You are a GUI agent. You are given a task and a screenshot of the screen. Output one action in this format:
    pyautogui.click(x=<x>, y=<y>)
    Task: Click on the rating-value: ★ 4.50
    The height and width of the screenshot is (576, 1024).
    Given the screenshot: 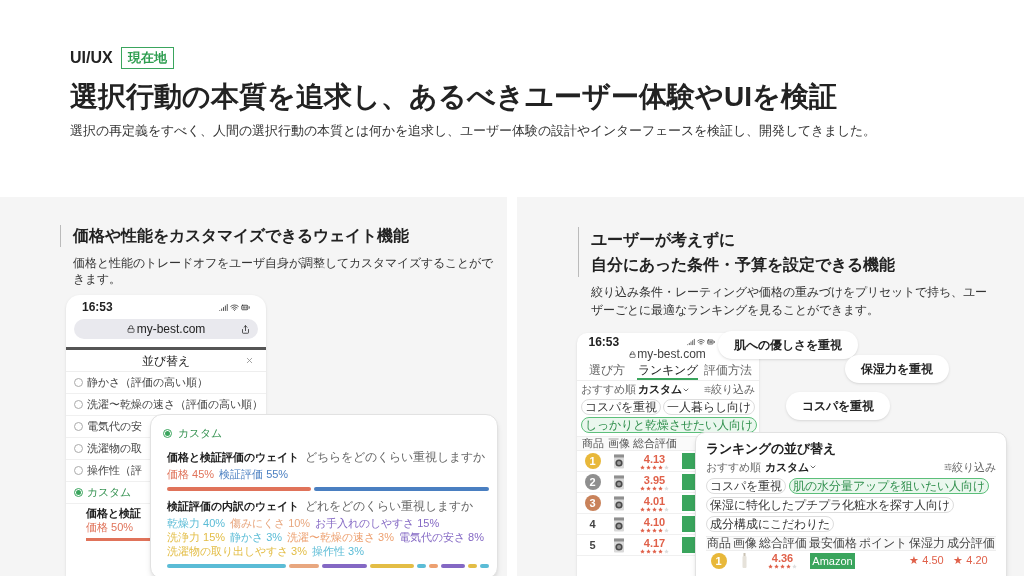 What is the action you would take?
    pyautogui.click(x=926, y=561)
    